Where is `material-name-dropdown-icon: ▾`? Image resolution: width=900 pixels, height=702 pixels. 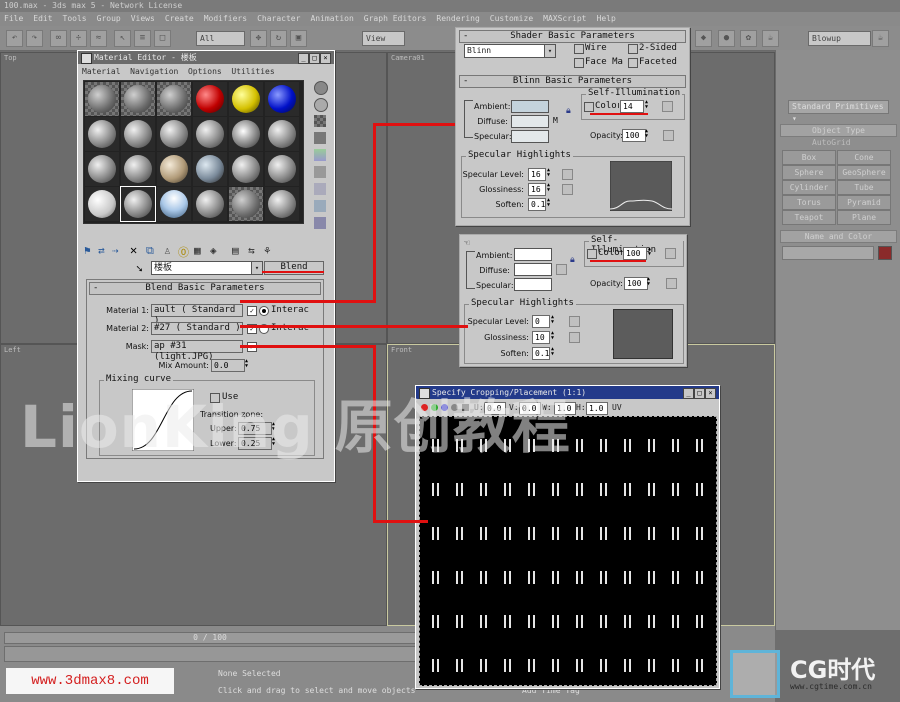
material-name-dropdown-icon: ▾ is located at coordinates (256, 268).